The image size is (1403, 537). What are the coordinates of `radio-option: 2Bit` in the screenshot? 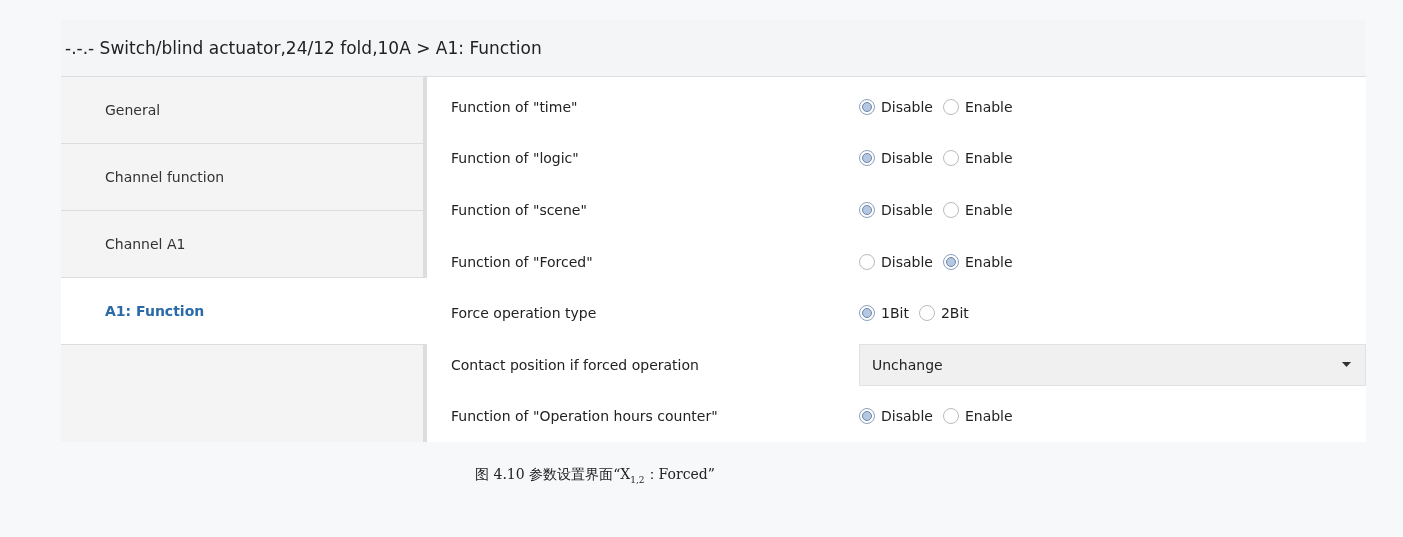 It's located at (943, 313).